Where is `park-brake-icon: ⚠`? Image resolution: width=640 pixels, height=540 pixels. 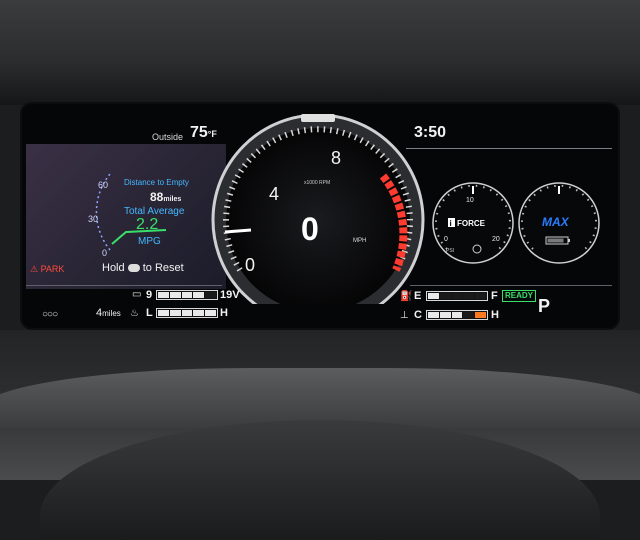 park-brake-icon: ⚠ is located at coordinates (34, 269).